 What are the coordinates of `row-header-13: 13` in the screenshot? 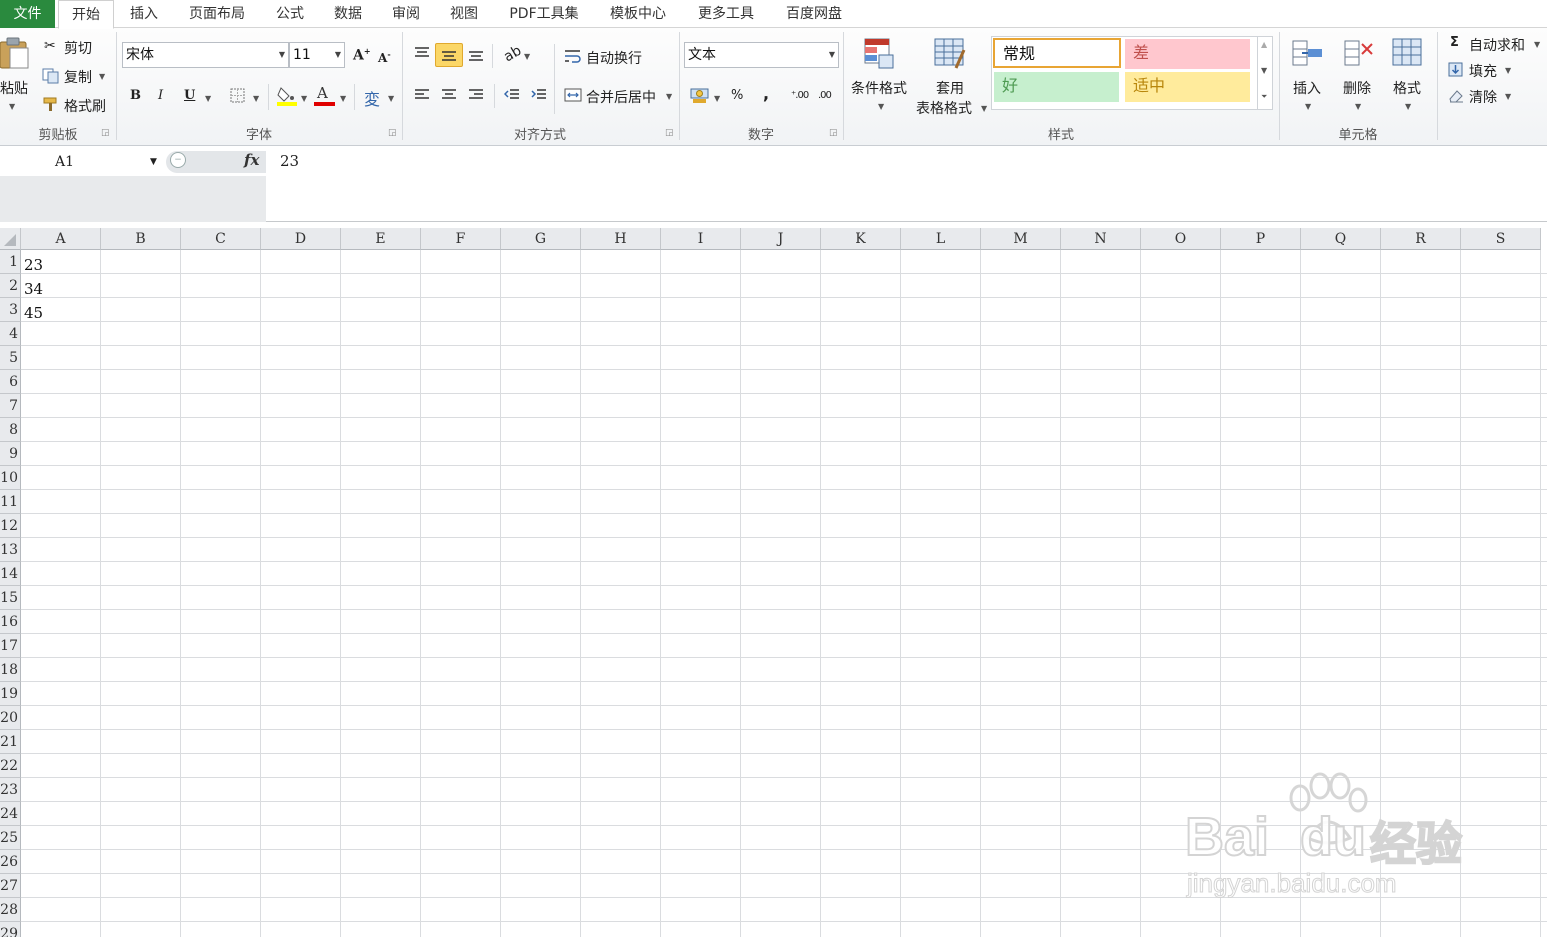 It's located at (10, 550).